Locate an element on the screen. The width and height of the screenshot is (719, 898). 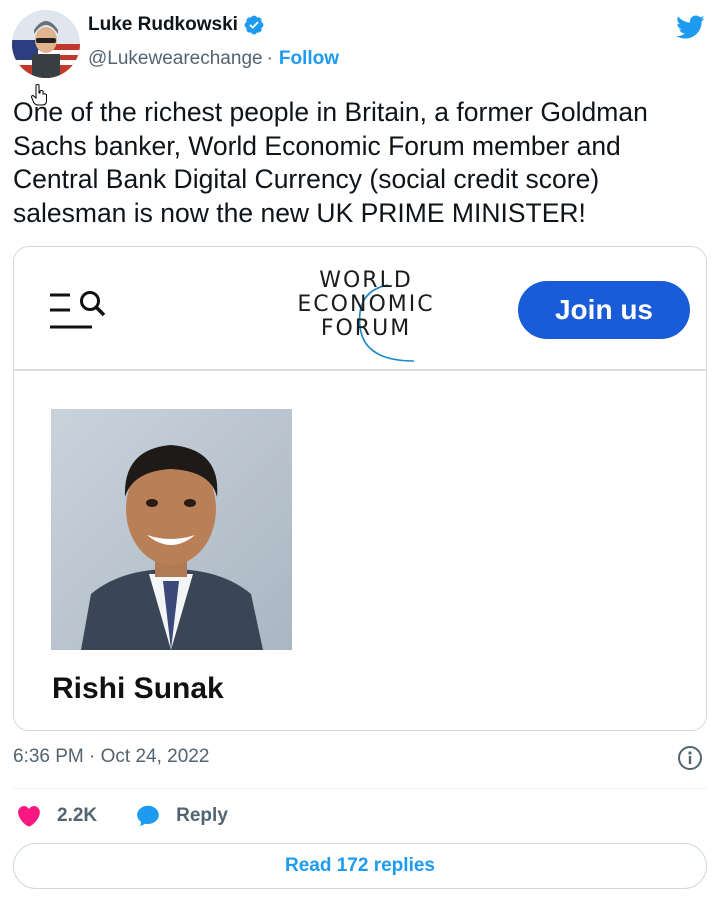
author-name: Luke Rudkowski is located at coordinates (163, 25).